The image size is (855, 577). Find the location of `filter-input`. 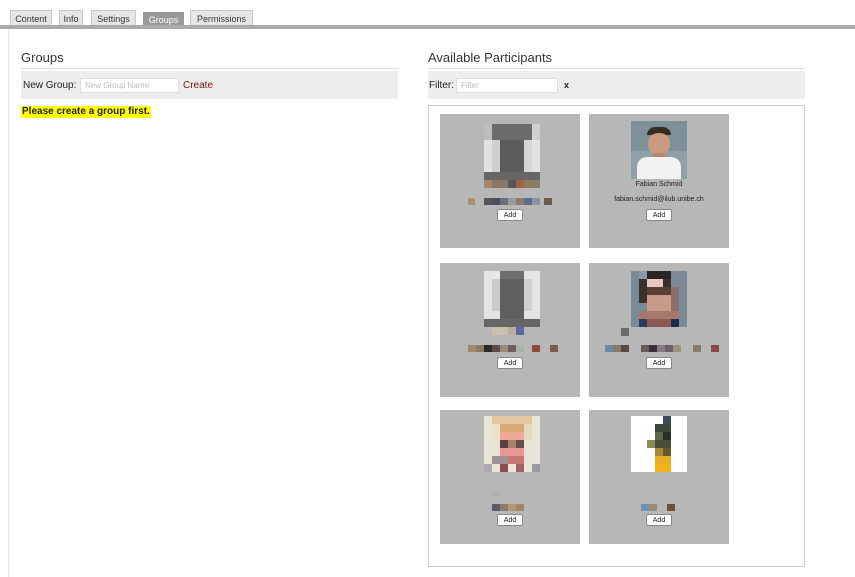

filter-input is located at coordinates (507, 85).